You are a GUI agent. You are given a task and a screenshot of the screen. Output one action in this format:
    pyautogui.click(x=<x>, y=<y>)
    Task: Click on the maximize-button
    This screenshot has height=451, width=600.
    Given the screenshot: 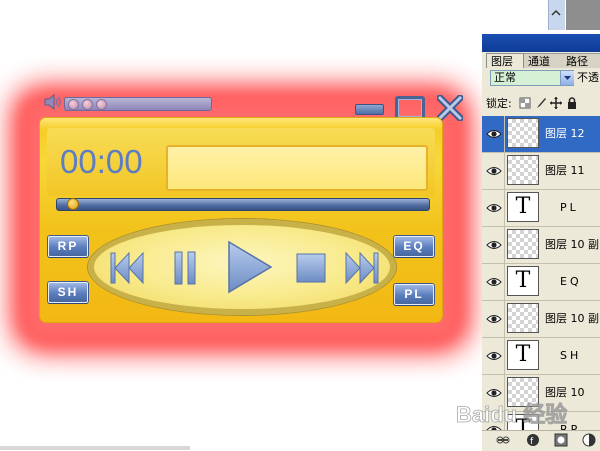 What is the action you would take?
    pyautogui.click(x=410, y=108)
    